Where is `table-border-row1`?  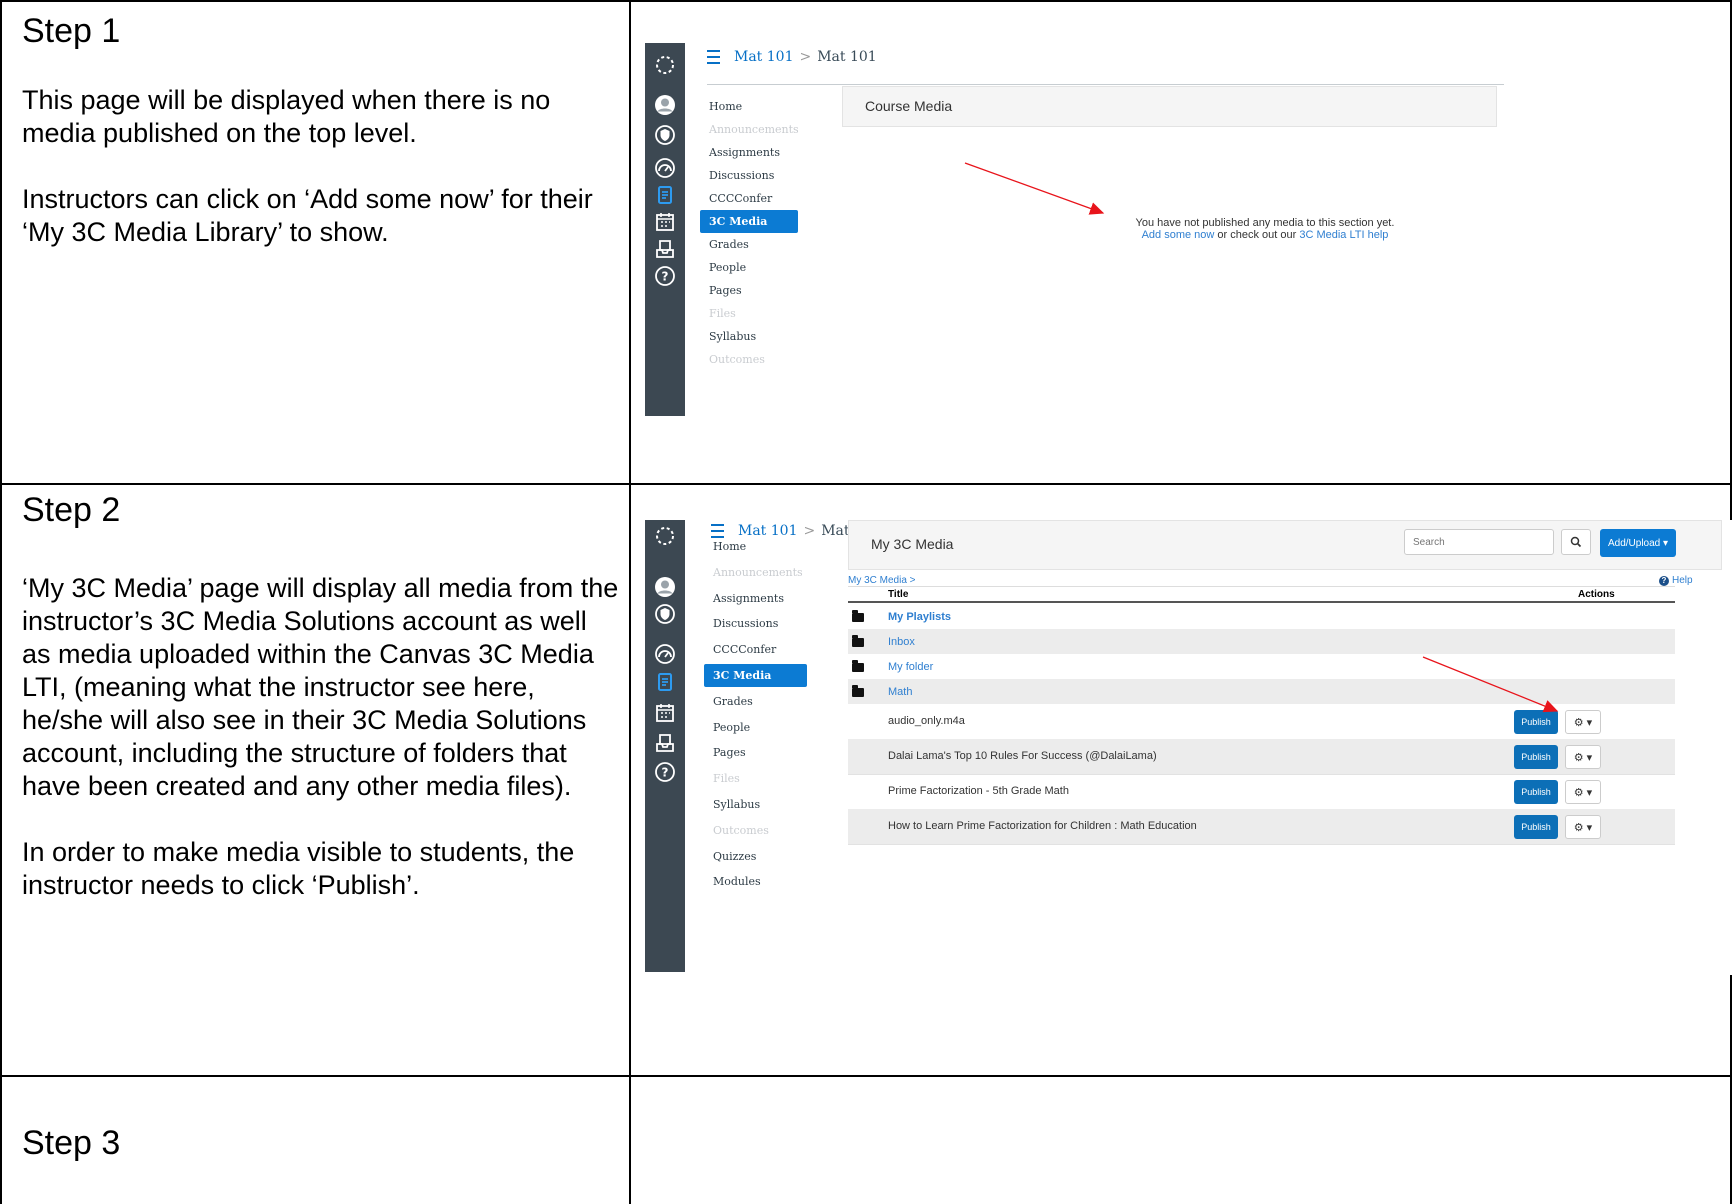
table-border-row1 is located at coordinates (866, 484).